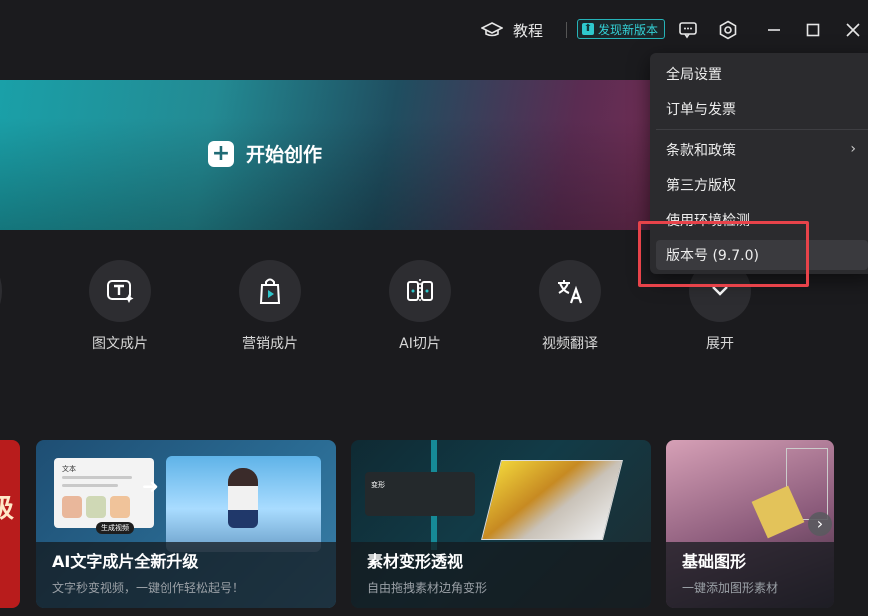  What do you see at coordinates (378, 485) in the screenshot?
I see `transform-chip: 变形` at bounding box center [378, 485].